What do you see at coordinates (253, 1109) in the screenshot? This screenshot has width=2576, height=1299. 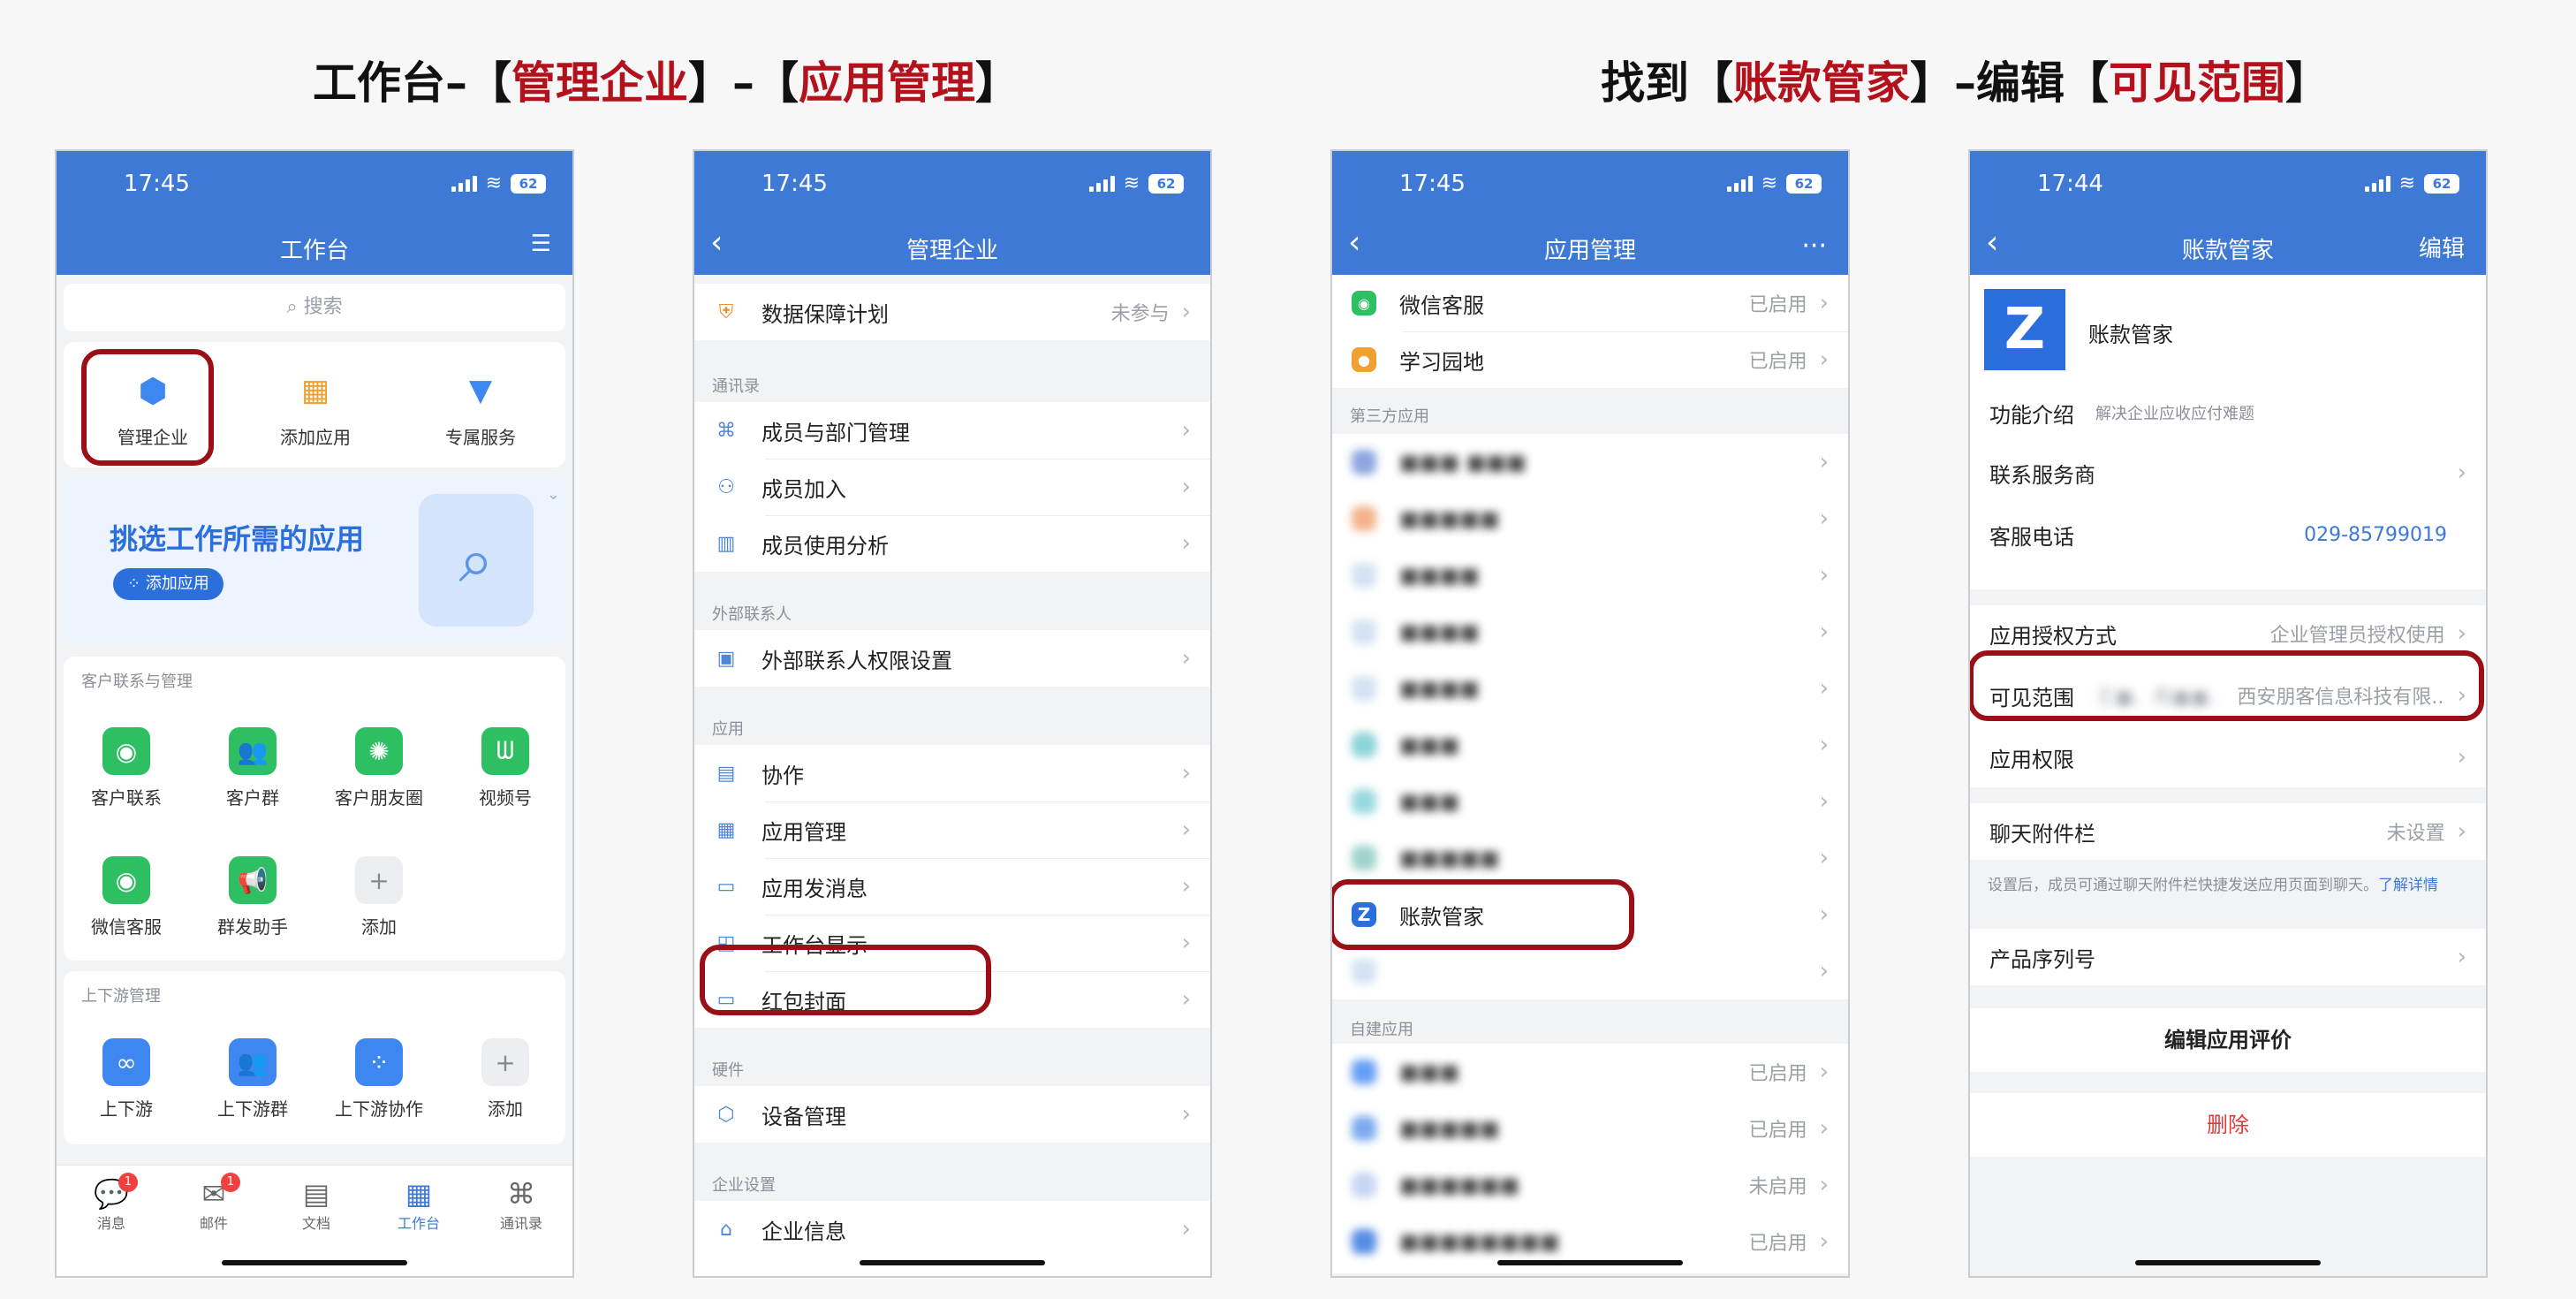 I see `item-label: 上下游群` at bounding box center [253, 1109].